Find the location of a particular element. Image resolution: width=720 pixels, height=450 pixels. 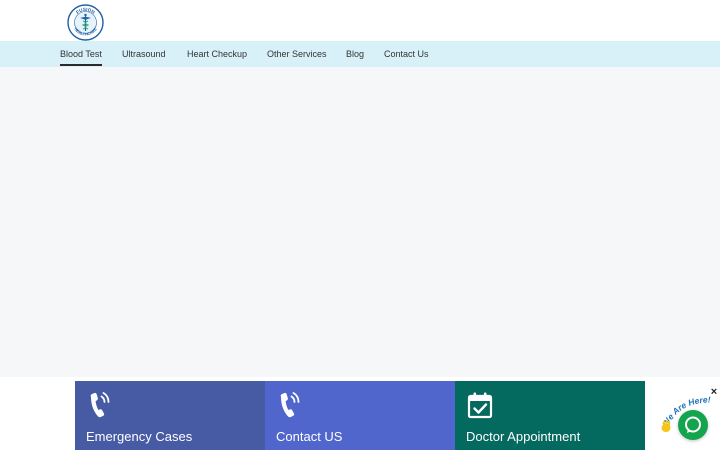

card-doctor-appointment: Doctor Appointment is located at coordinates (550, 415).